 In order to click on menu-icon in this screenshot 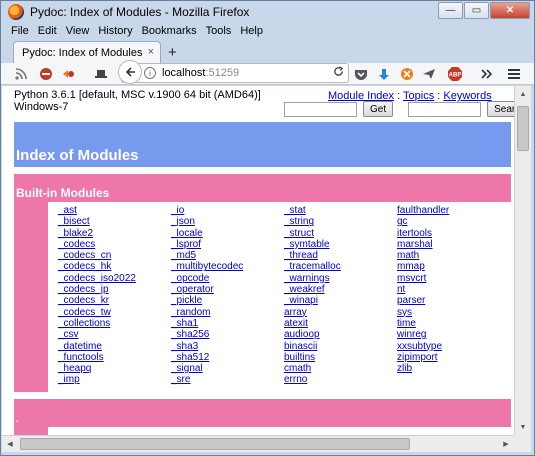, I will do `click(514, 74)`.